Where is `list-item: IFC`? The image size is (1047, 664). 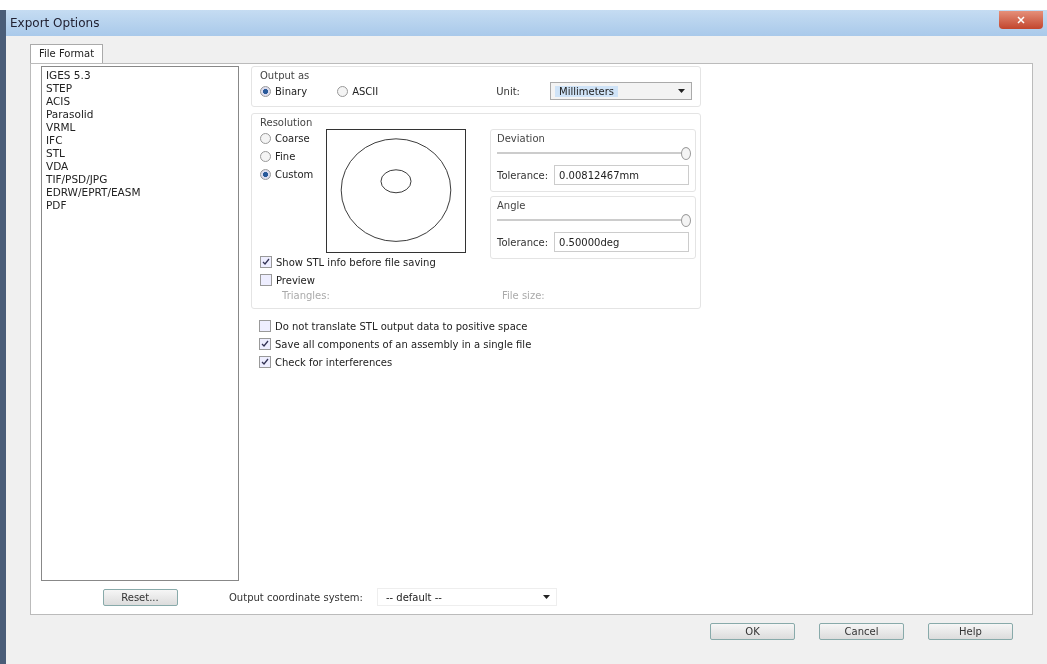 list-item: IFC is located at coordinates (140, 140).